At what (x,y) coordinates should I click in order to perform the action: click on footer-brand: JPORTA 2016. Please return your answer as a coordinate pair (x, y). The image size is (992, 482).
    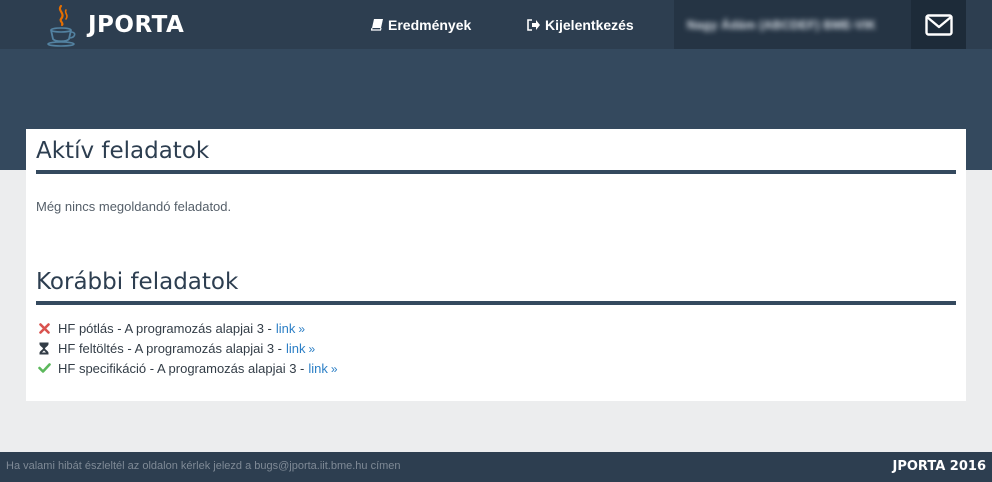
    Looking at the image, I should click on (939, 466).